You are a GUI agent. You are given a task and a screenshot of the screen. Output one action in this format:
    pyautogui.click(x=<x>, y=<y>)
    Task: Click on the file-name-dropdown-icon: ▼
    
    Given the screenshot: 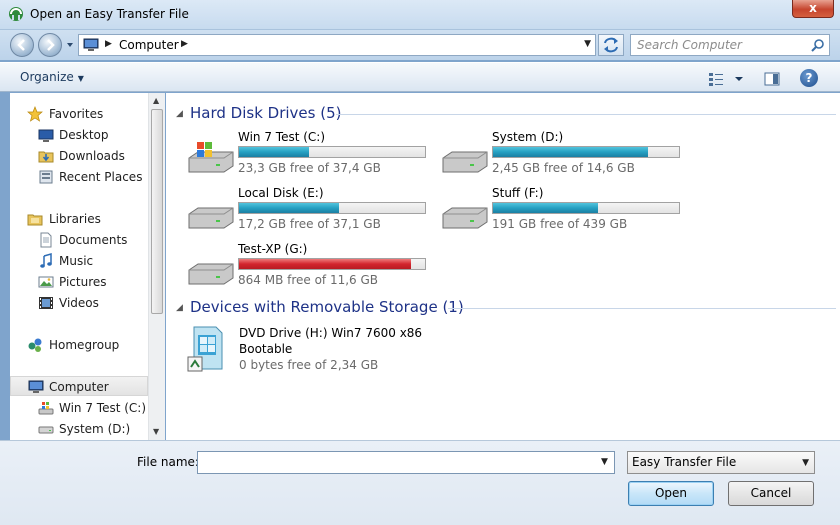 What is the action you would take?
    pyautogui.click(x=604, y=462)
    